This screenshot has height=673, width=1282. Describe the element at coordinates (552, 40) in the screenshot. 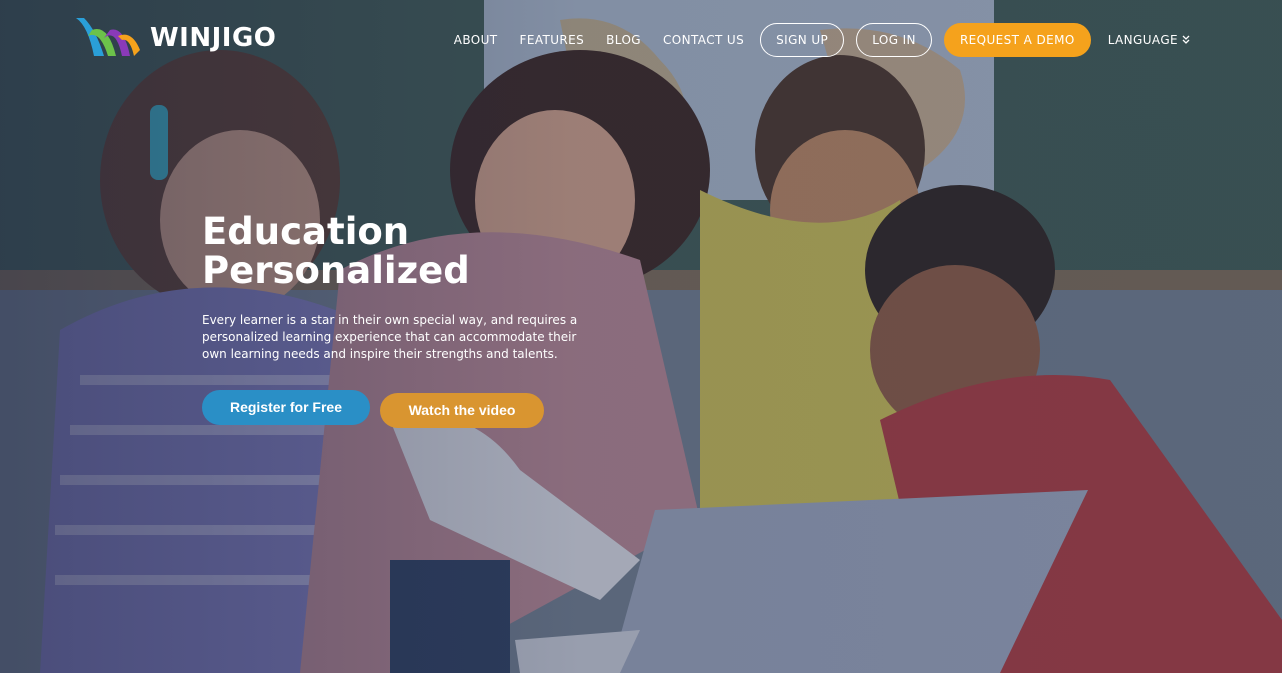

I see `nav-features: FEATURES` at that location.